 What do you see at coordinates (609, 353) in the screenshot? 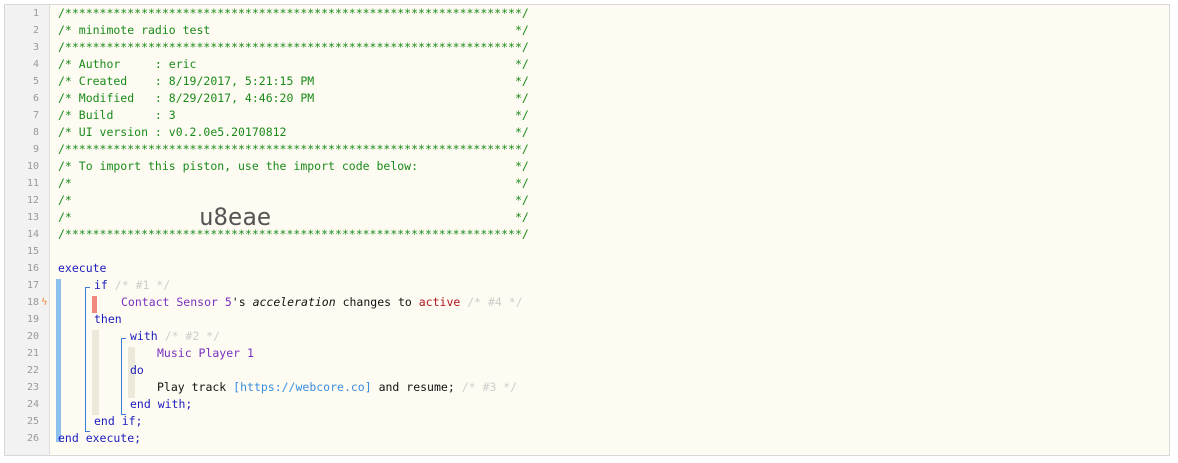
I see `code-line-21: Music Player 1` at bounding box center [609, 353].